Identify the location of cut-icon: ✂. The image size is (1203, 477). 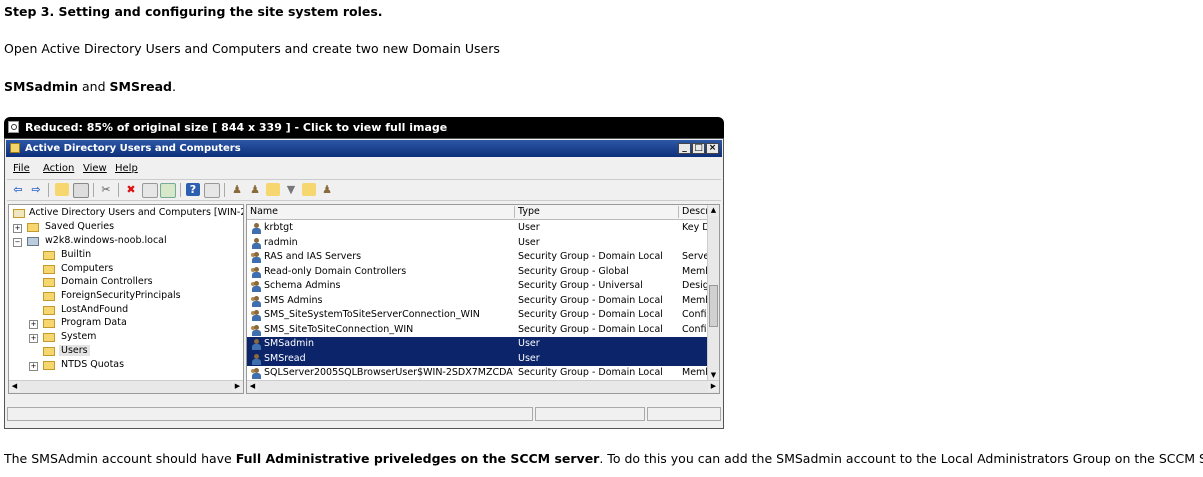
(106, 189).